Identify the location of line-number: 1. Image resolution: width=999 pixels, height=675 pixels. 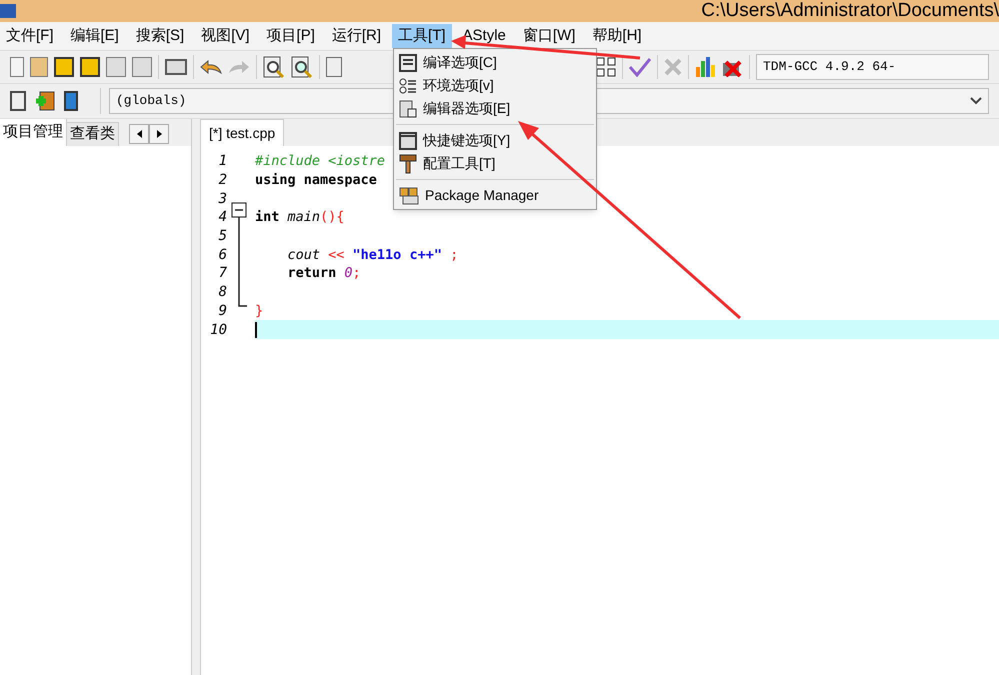
(222, 161).